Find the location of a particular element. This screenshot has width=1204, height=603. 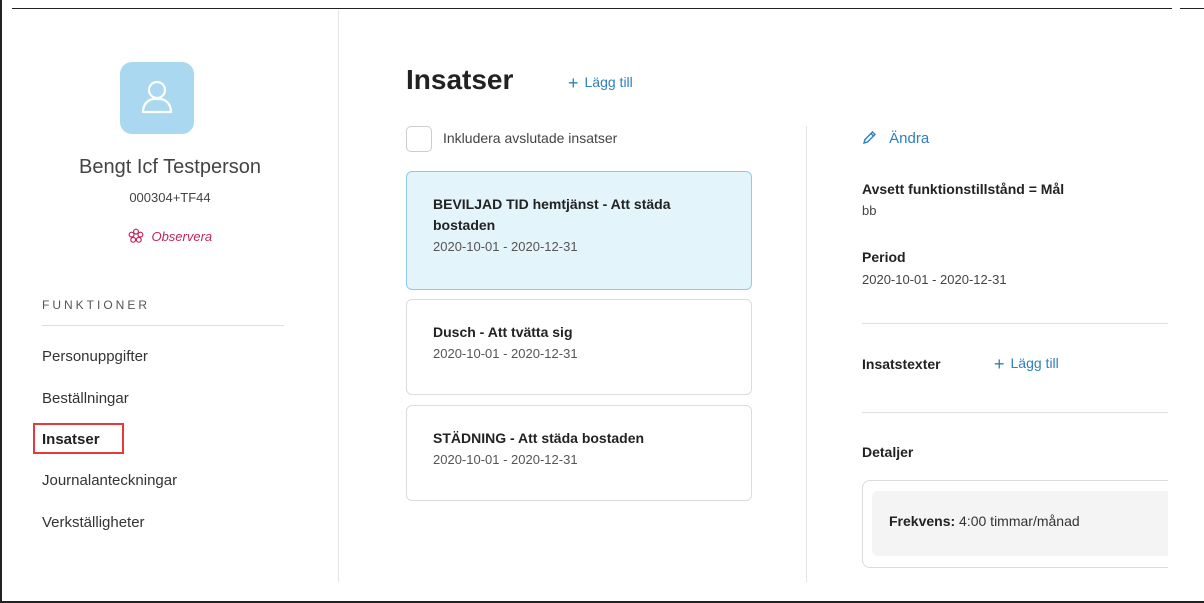

include-finished-label: Inkludera avslutade insatser is located at coordinates (530, 138).